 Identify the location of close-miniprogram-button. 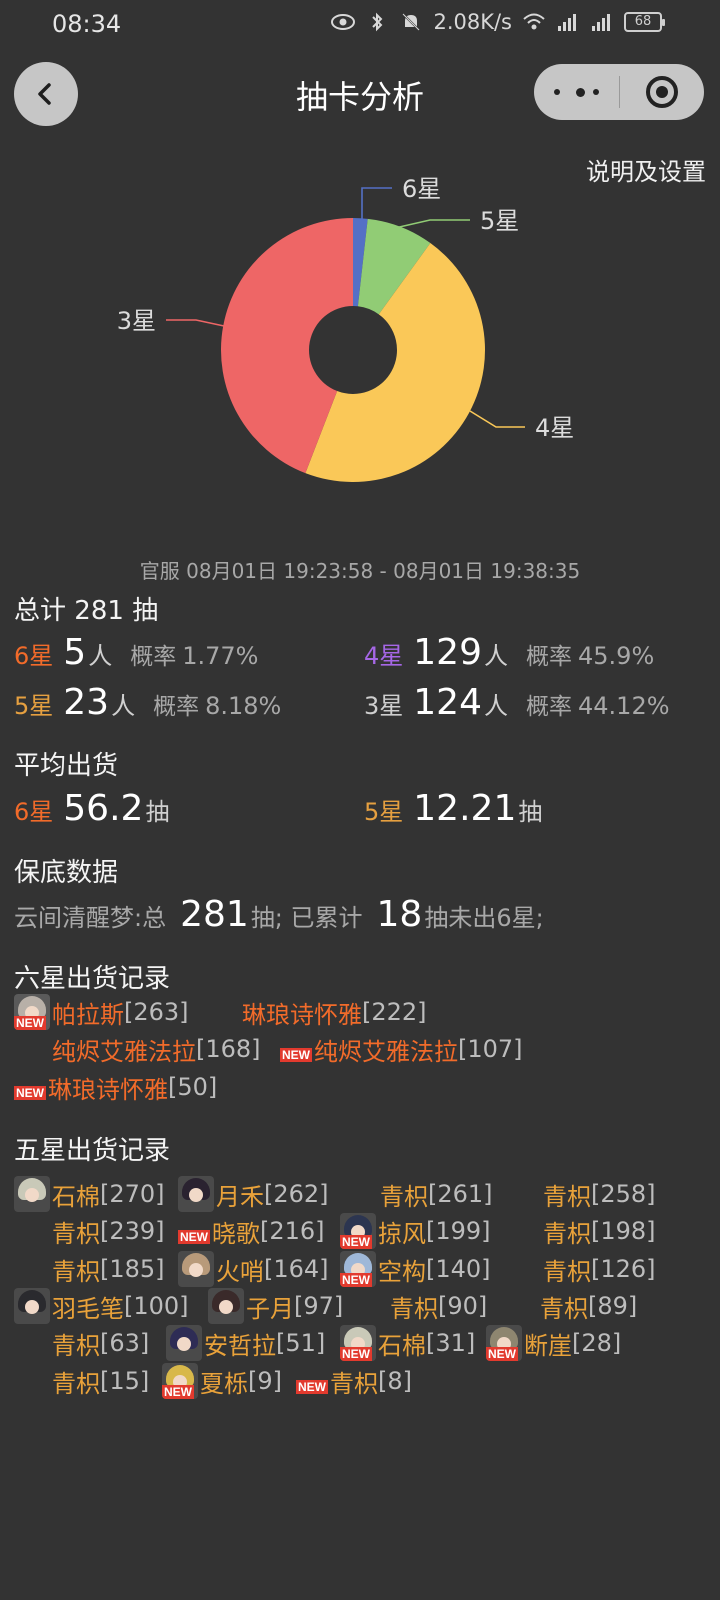
(662, 92).